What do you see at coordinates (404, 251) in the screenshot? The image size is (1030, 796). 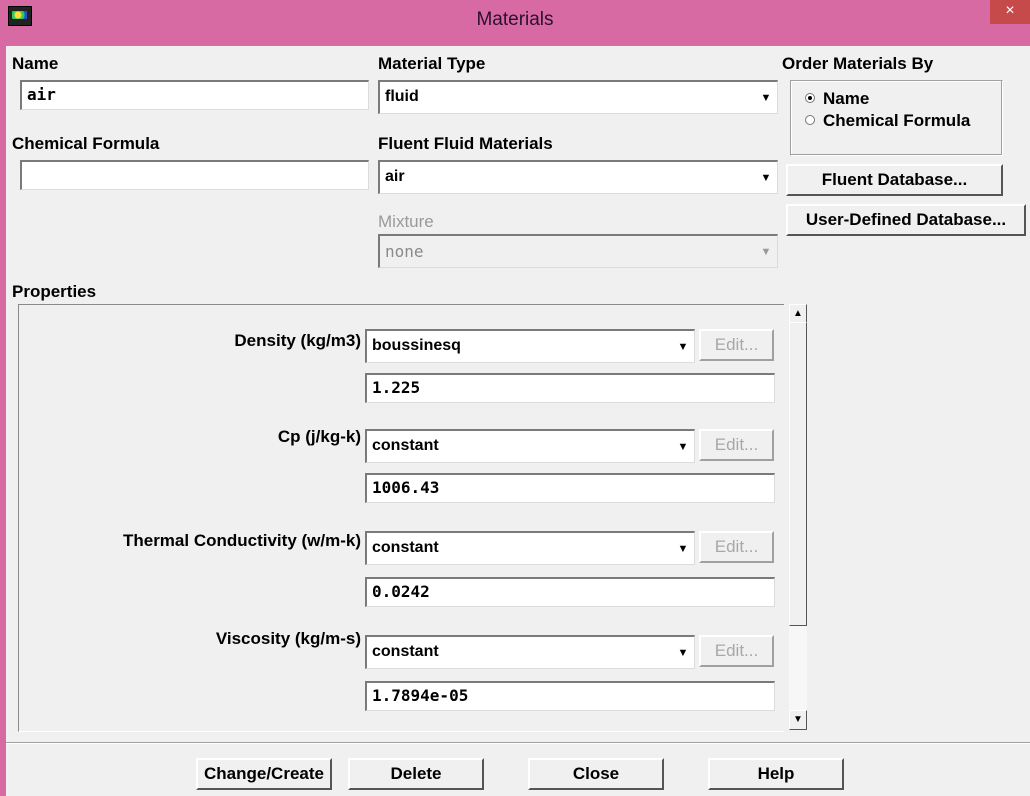 I see `mixture-value: none` at bounding box center [404, 251].